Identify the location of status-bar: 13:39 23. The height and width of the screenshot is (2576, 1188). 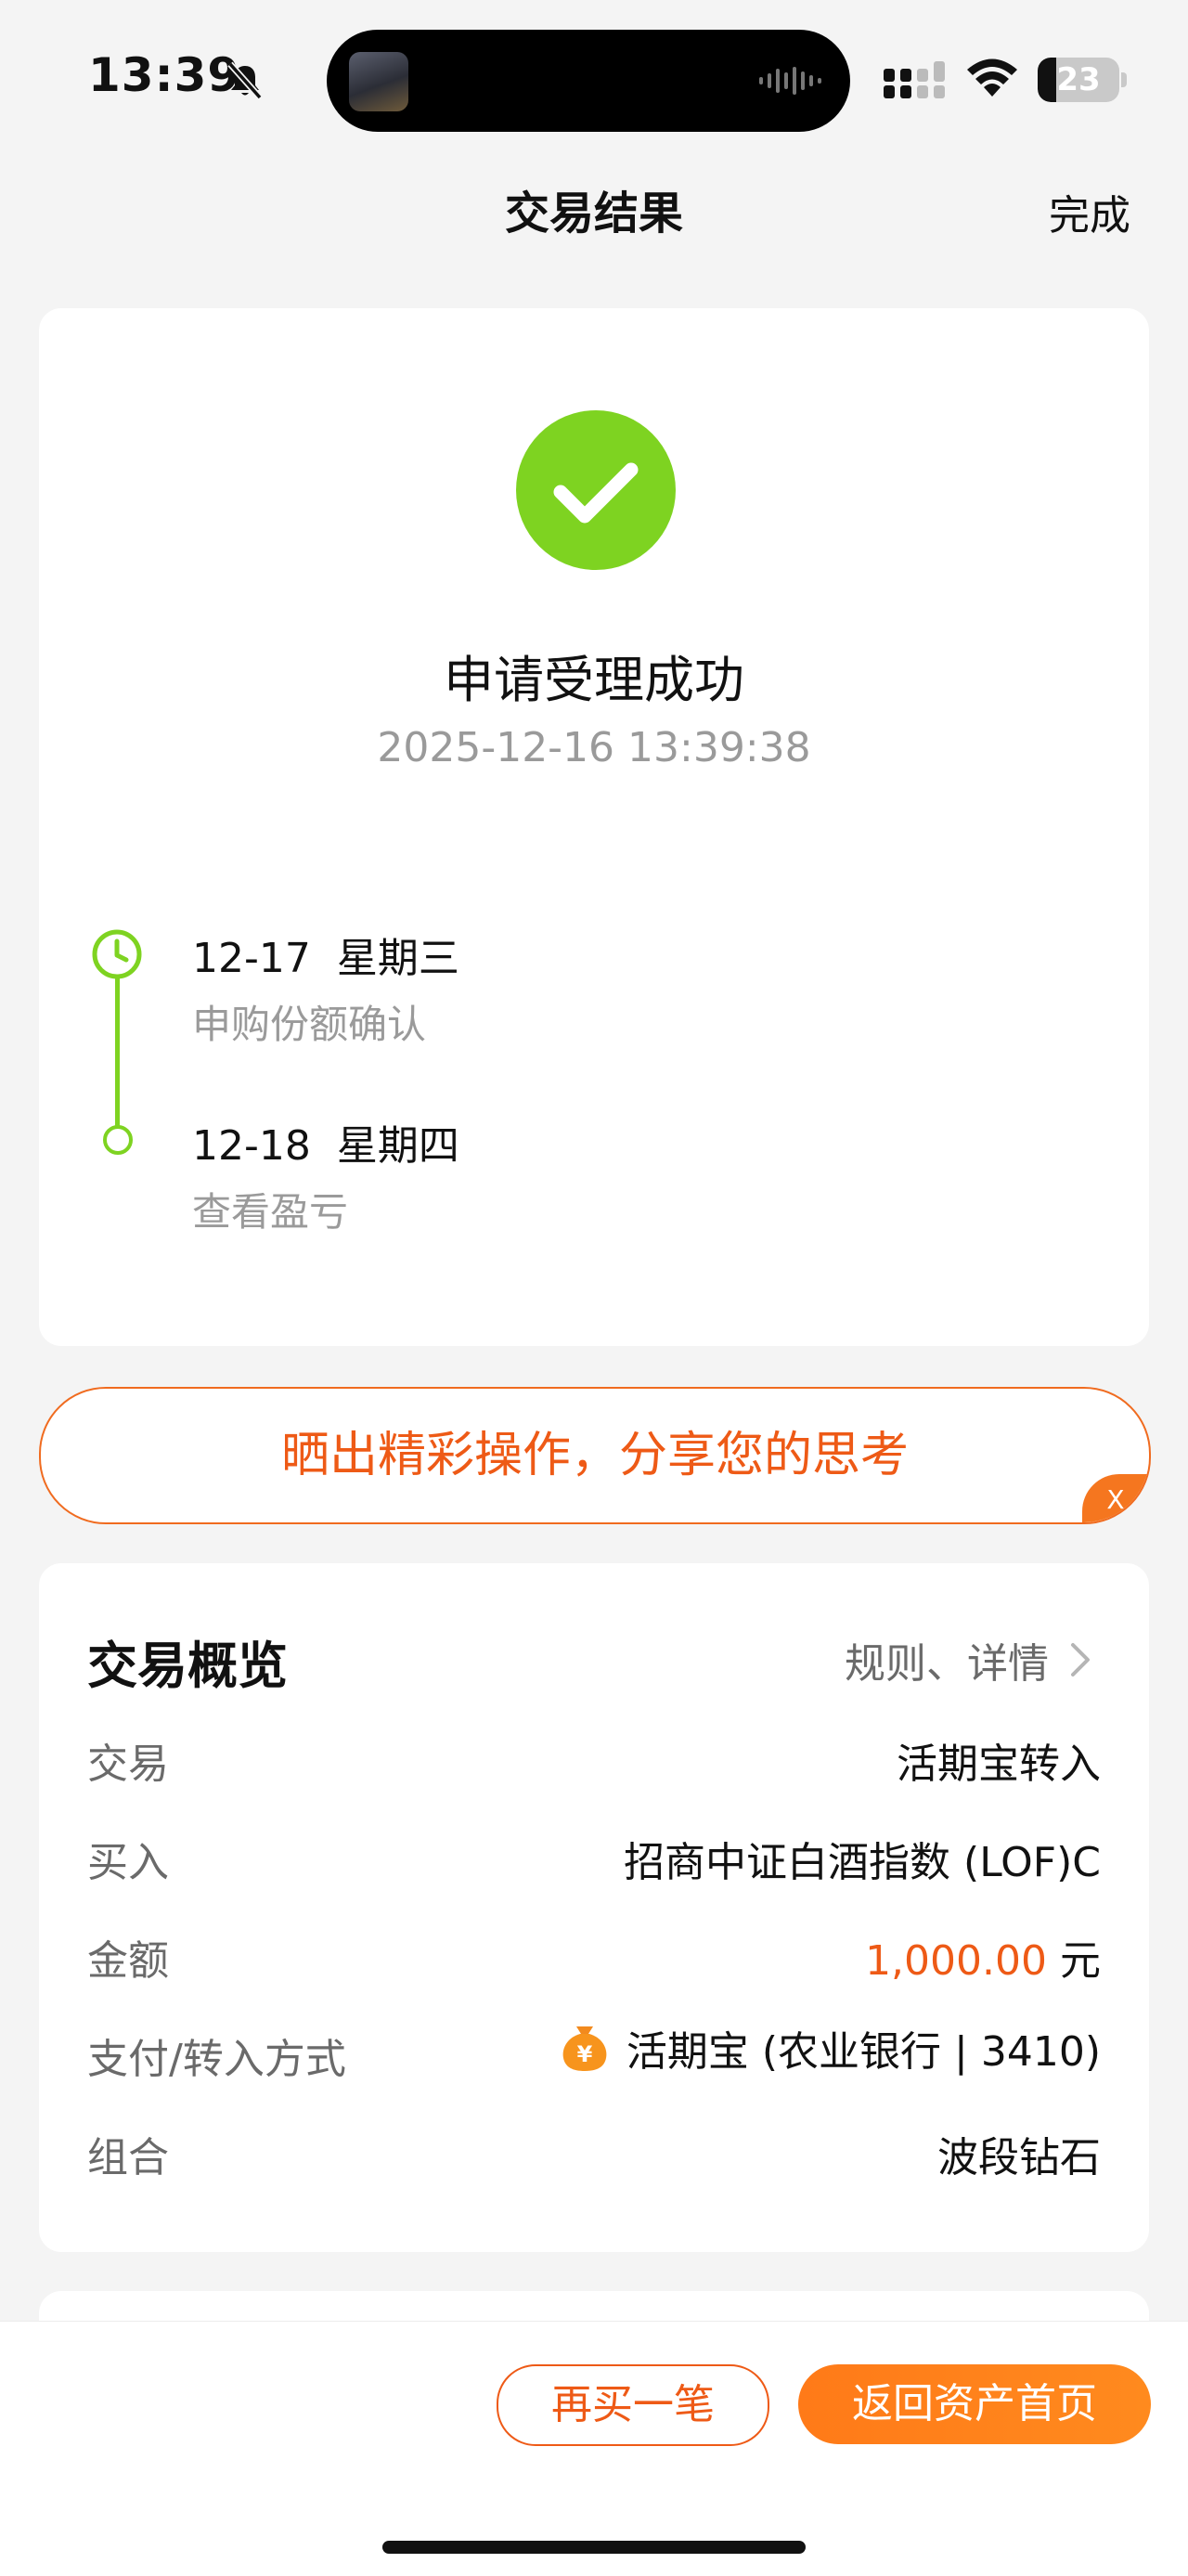
(594, 79).